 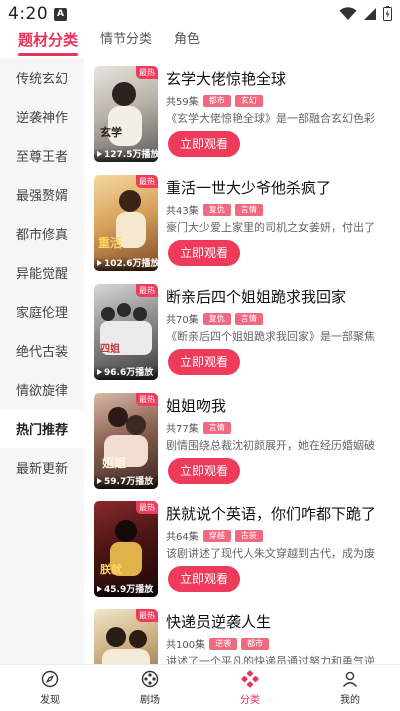 I want to click on genre-tag: 逆袭, so click(x=223, y=643).